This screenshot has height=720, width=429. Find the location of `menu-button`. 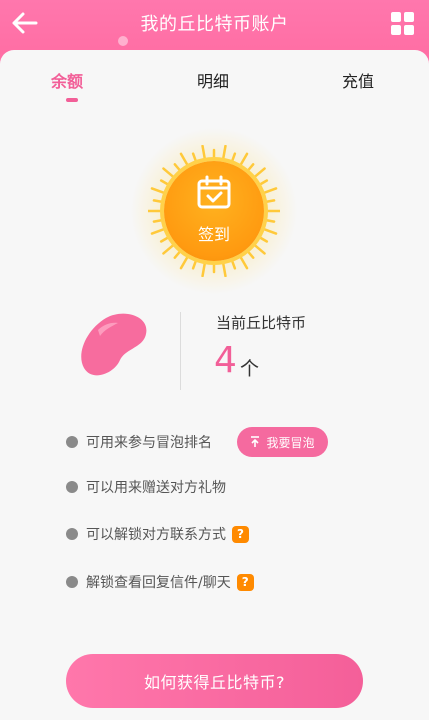

menu-button is located at coordinates (403, 24).